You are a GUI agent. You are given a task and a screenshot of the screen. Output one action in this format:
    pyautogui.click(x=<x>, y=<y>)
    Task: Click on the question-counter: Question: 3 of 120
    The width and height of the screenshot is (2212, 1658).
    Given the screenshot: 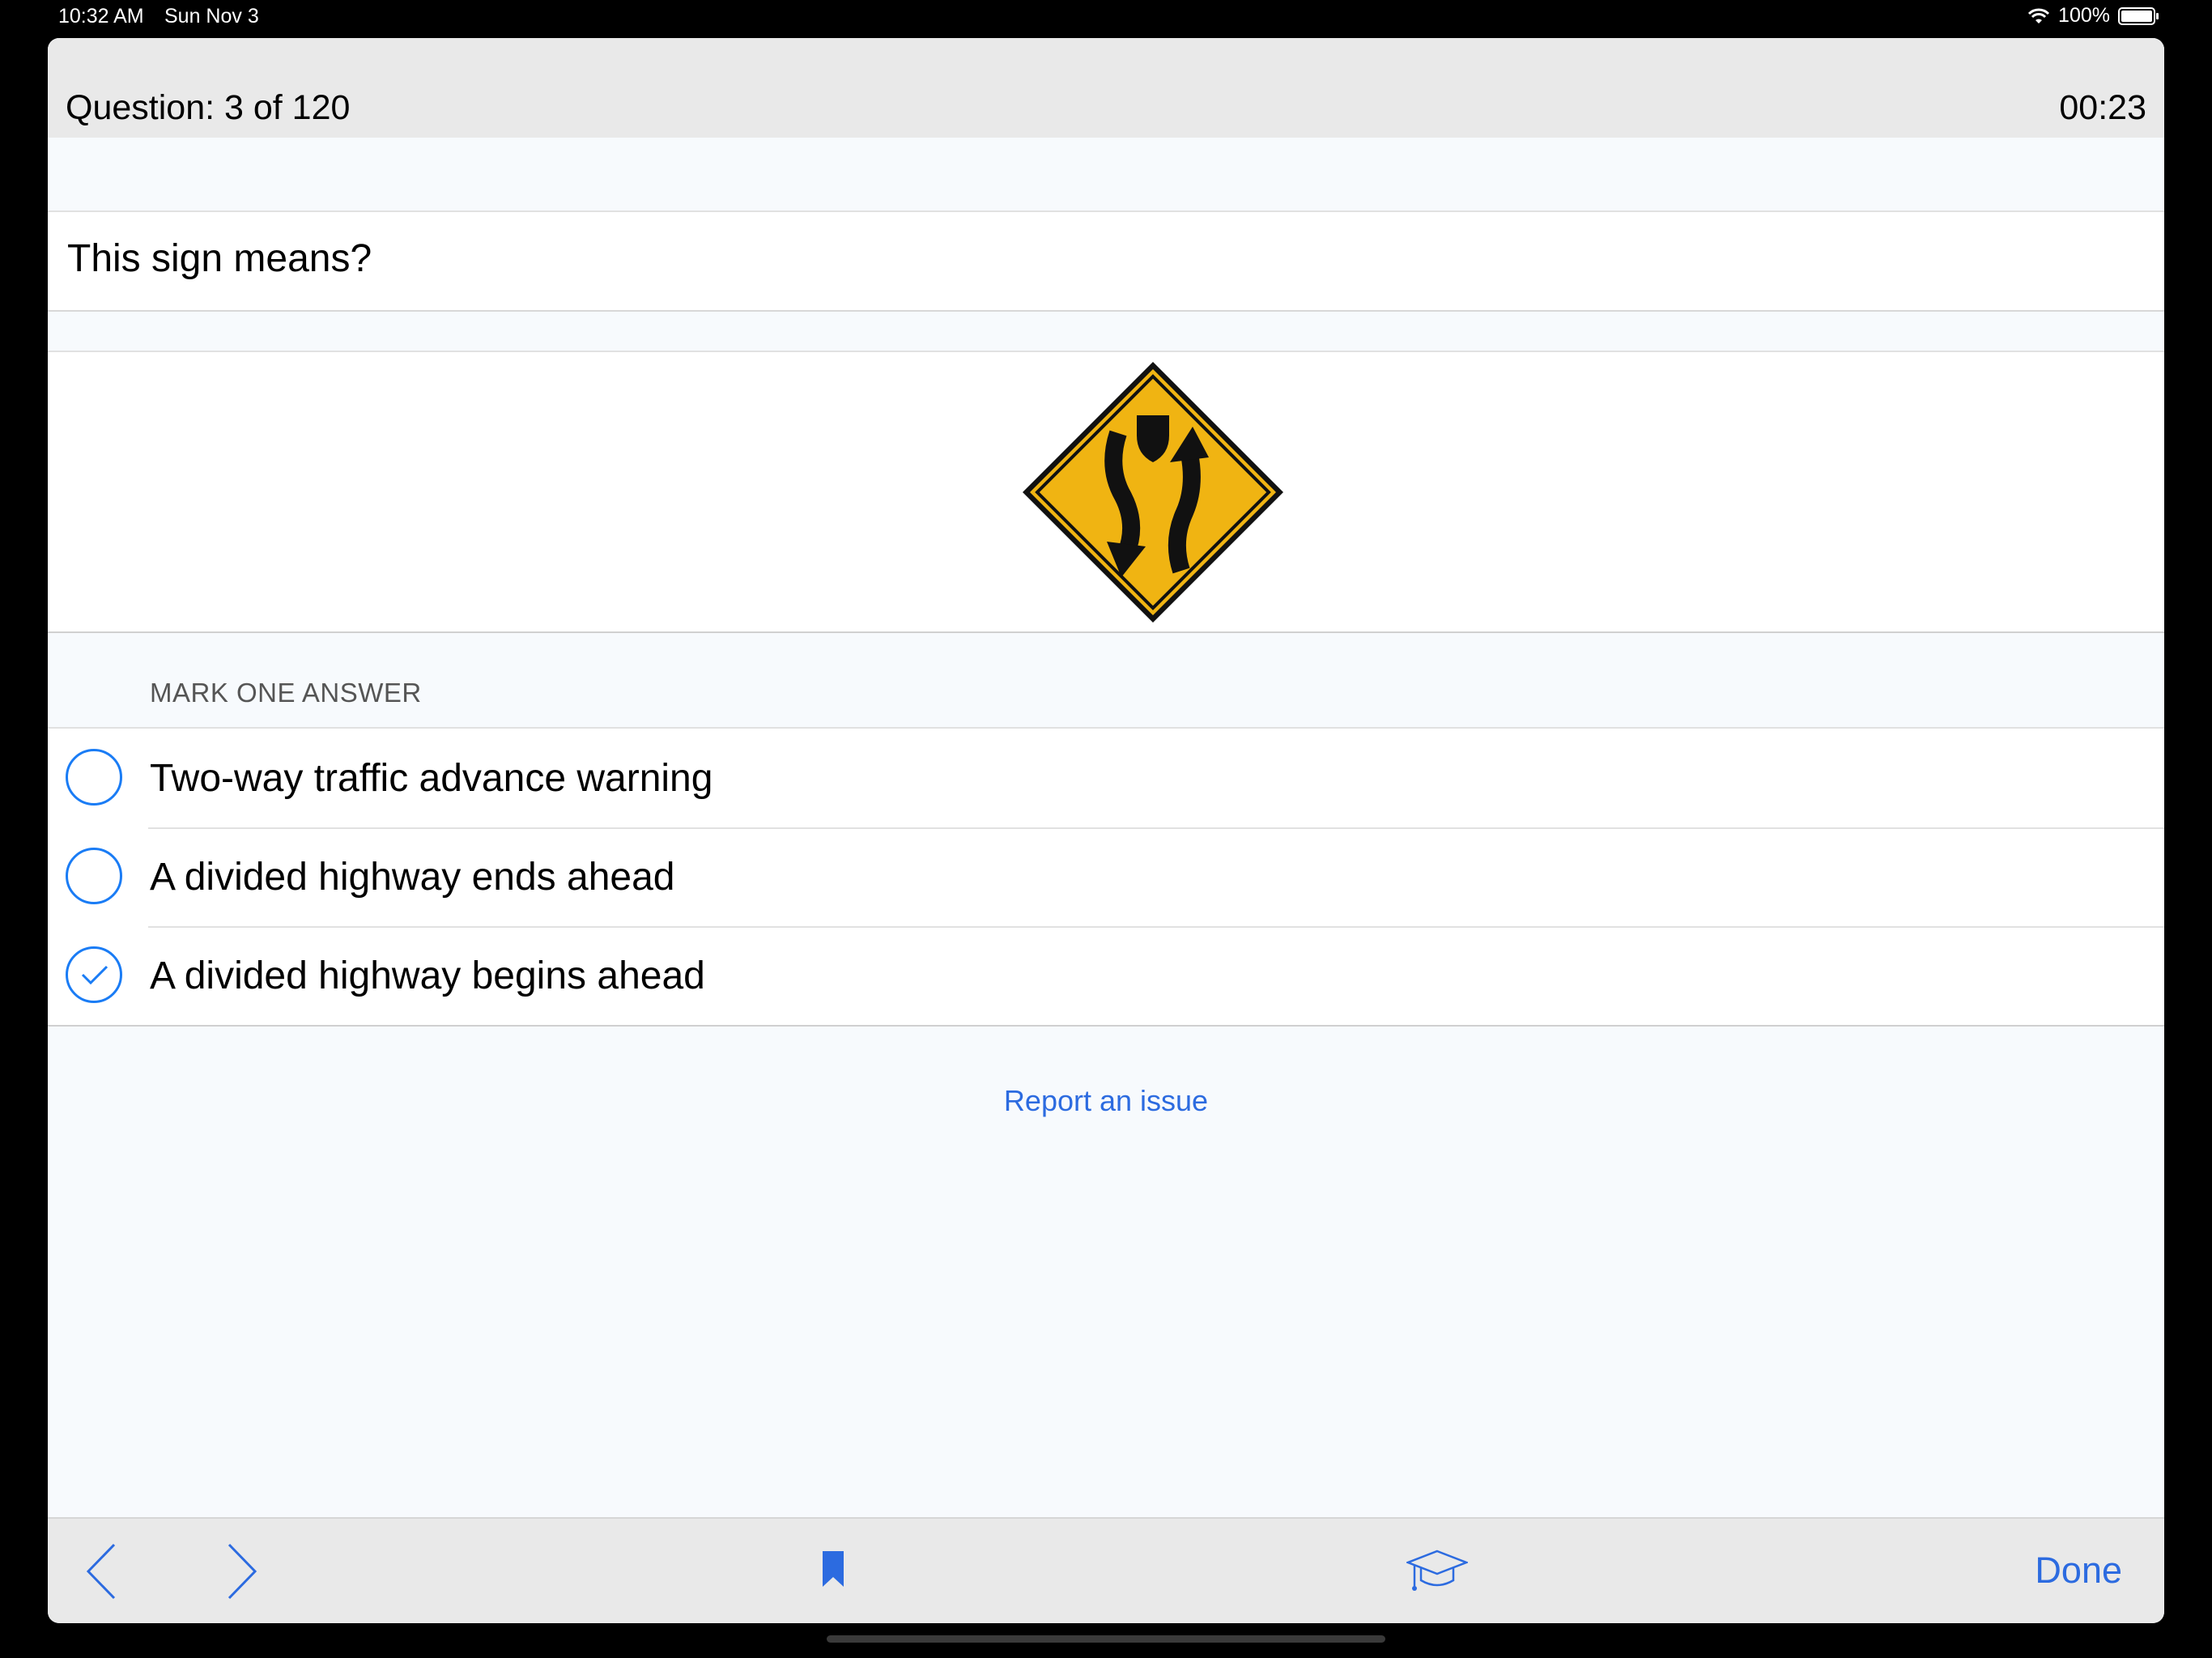 What is the action you would take?
    pyautogui.click(x=209, y=107)
    